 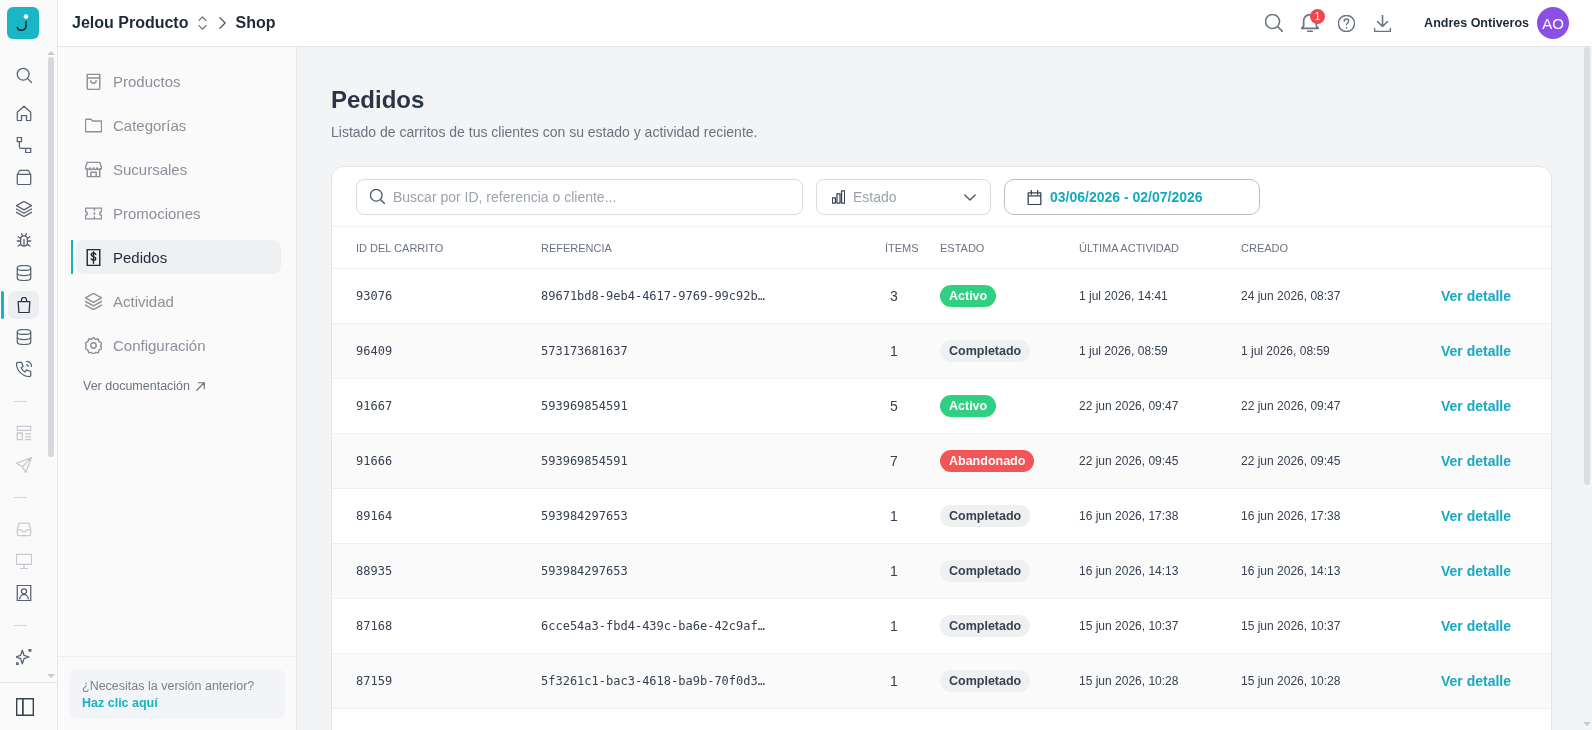 I want to click on status-badge: Activo, so click(x=968, y=406).